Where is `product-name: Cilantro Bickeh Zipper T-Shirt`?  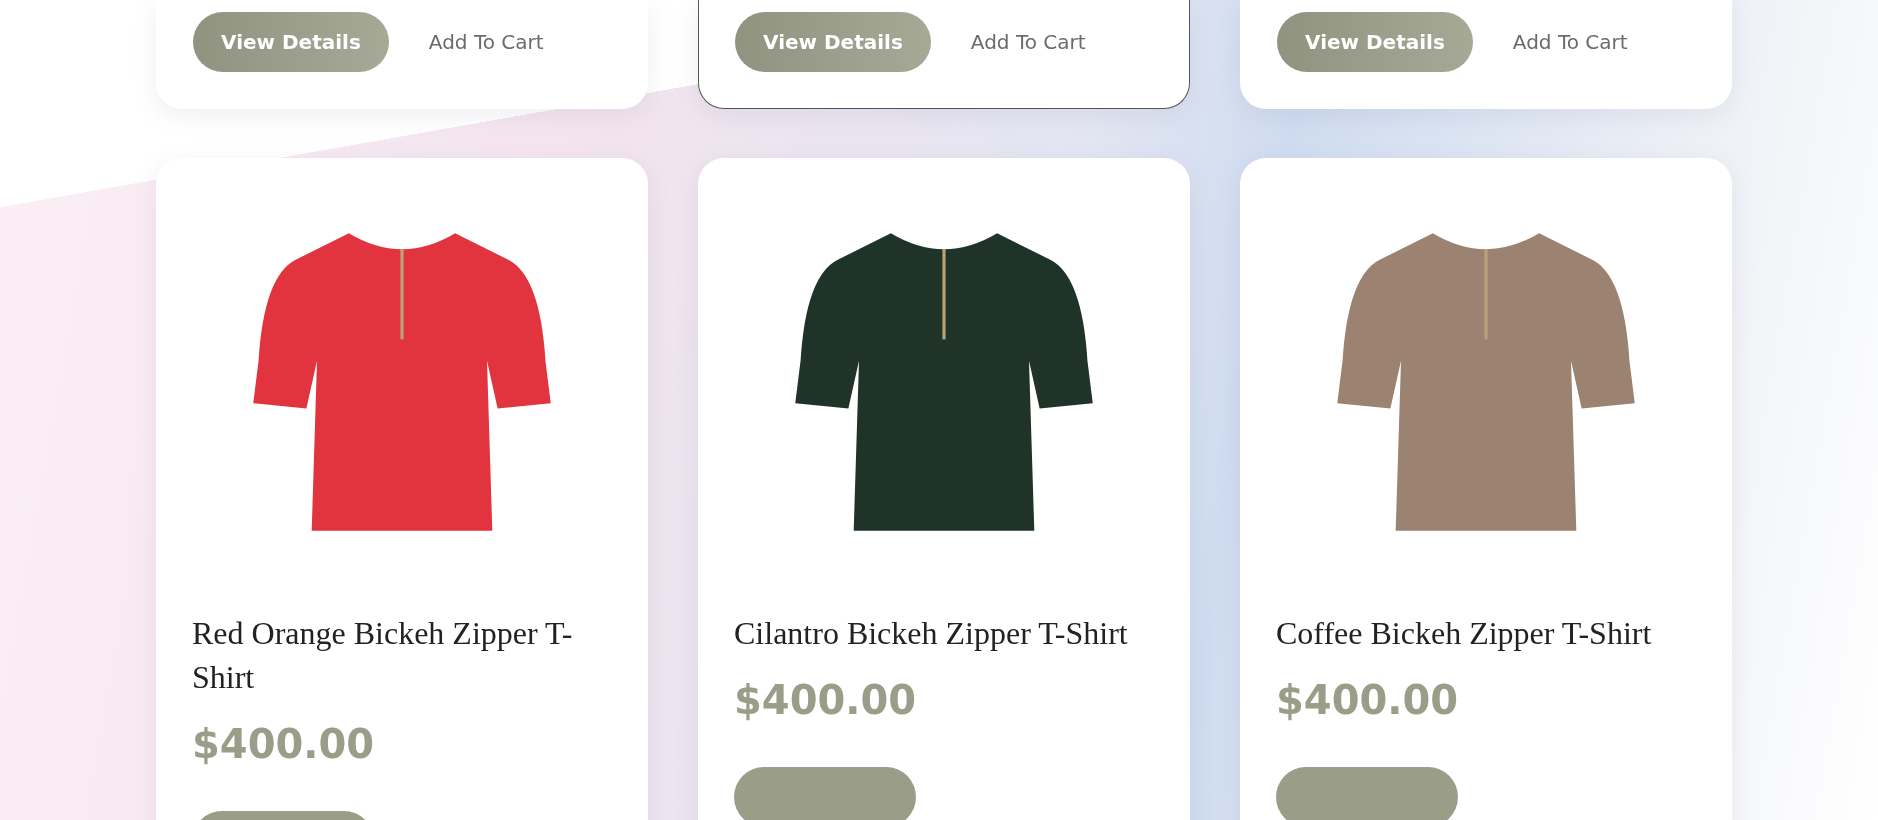 product-name: Cilantro Bickeh Zipper T-Shirt is located at coordinates (931, 633).